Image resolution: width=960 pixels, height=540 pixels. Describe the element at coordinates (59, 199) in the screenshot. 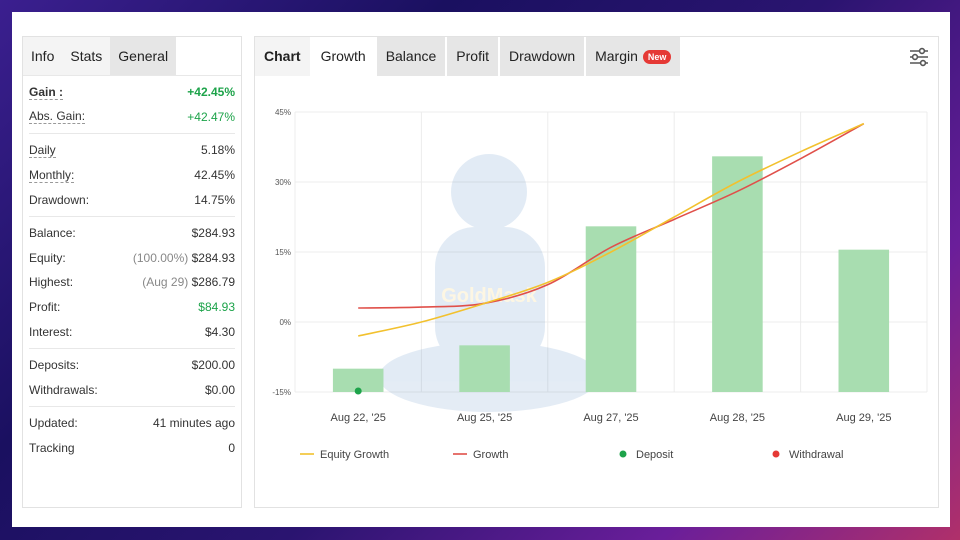

I see `drawdown-label: Drawdown:` at that location.